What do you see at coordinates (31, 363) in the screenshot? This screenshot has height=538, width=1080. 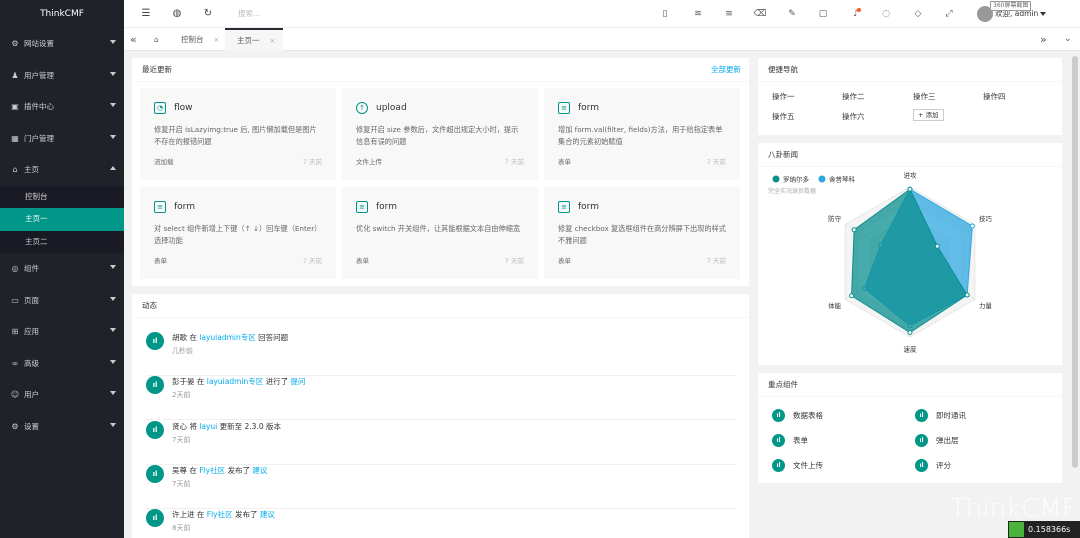 I see `sidebar-item-label: 高级` at bounding box center [31, 363].